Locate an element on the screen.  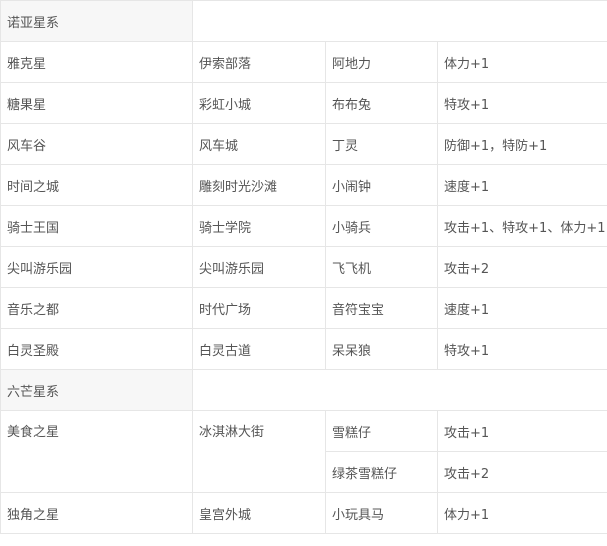
area-cell: 骑士学院 is located at coordinates (259, 226).